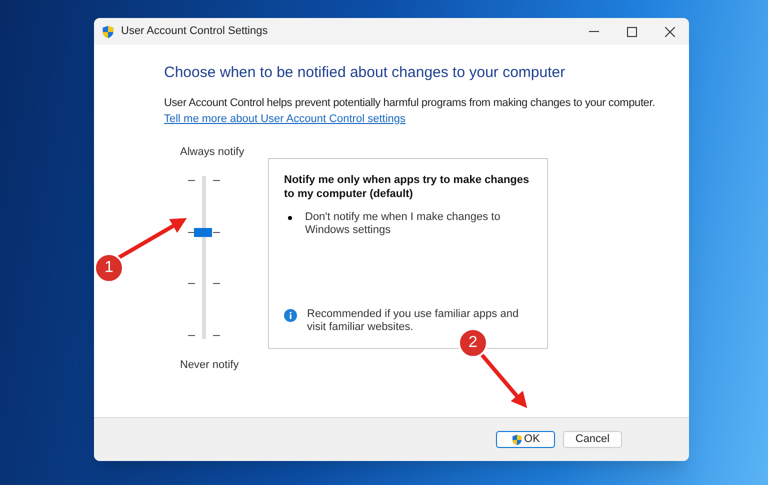 This screenshot has width=768, height=485. What do you see at coordinates (525, 439) in the screenshot?
I see `ok-button: OK` at bounding box center [525, 439].